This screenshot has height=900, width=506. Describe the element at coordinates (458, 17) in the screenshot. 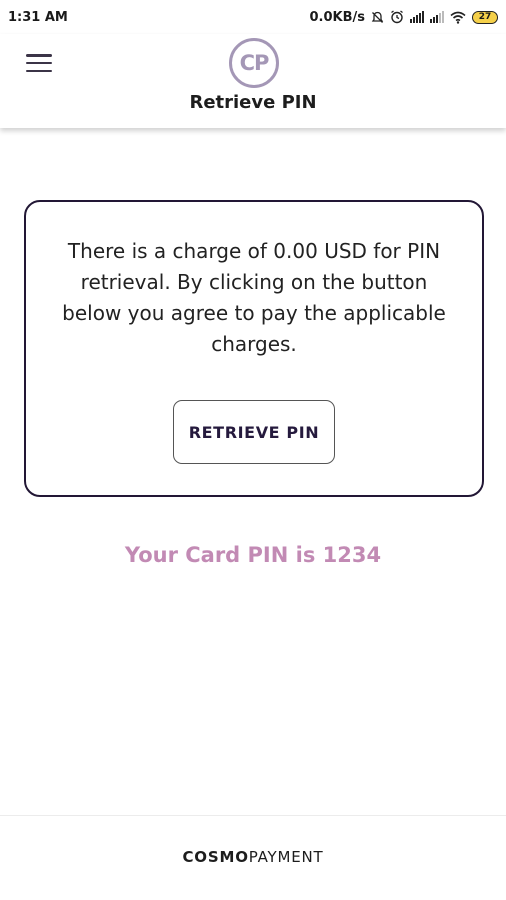

I see `wifi-icon` at that location.